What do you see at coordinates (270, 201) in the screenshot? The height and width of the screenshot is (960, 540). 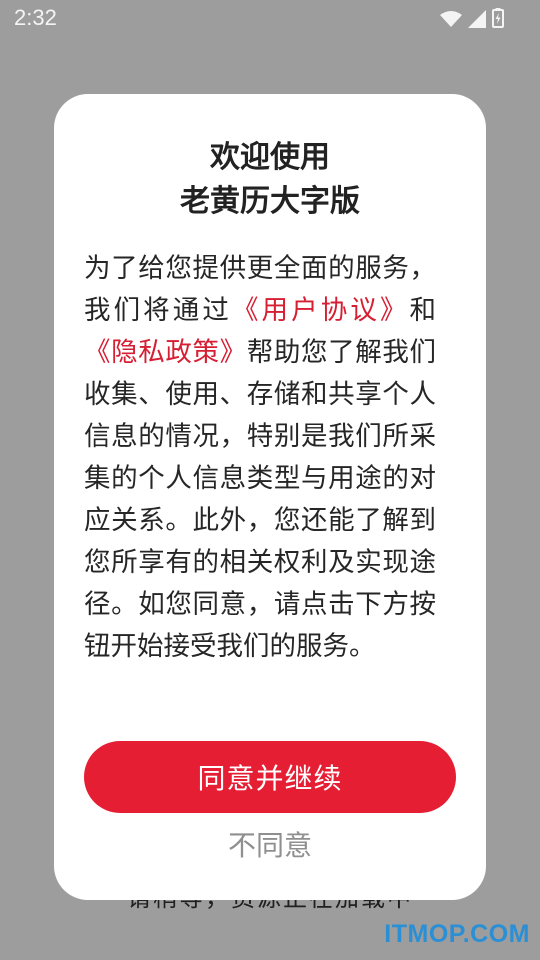 I see `dialog-title-line2: 老黄历大字版` at bounding box center [270, 201].